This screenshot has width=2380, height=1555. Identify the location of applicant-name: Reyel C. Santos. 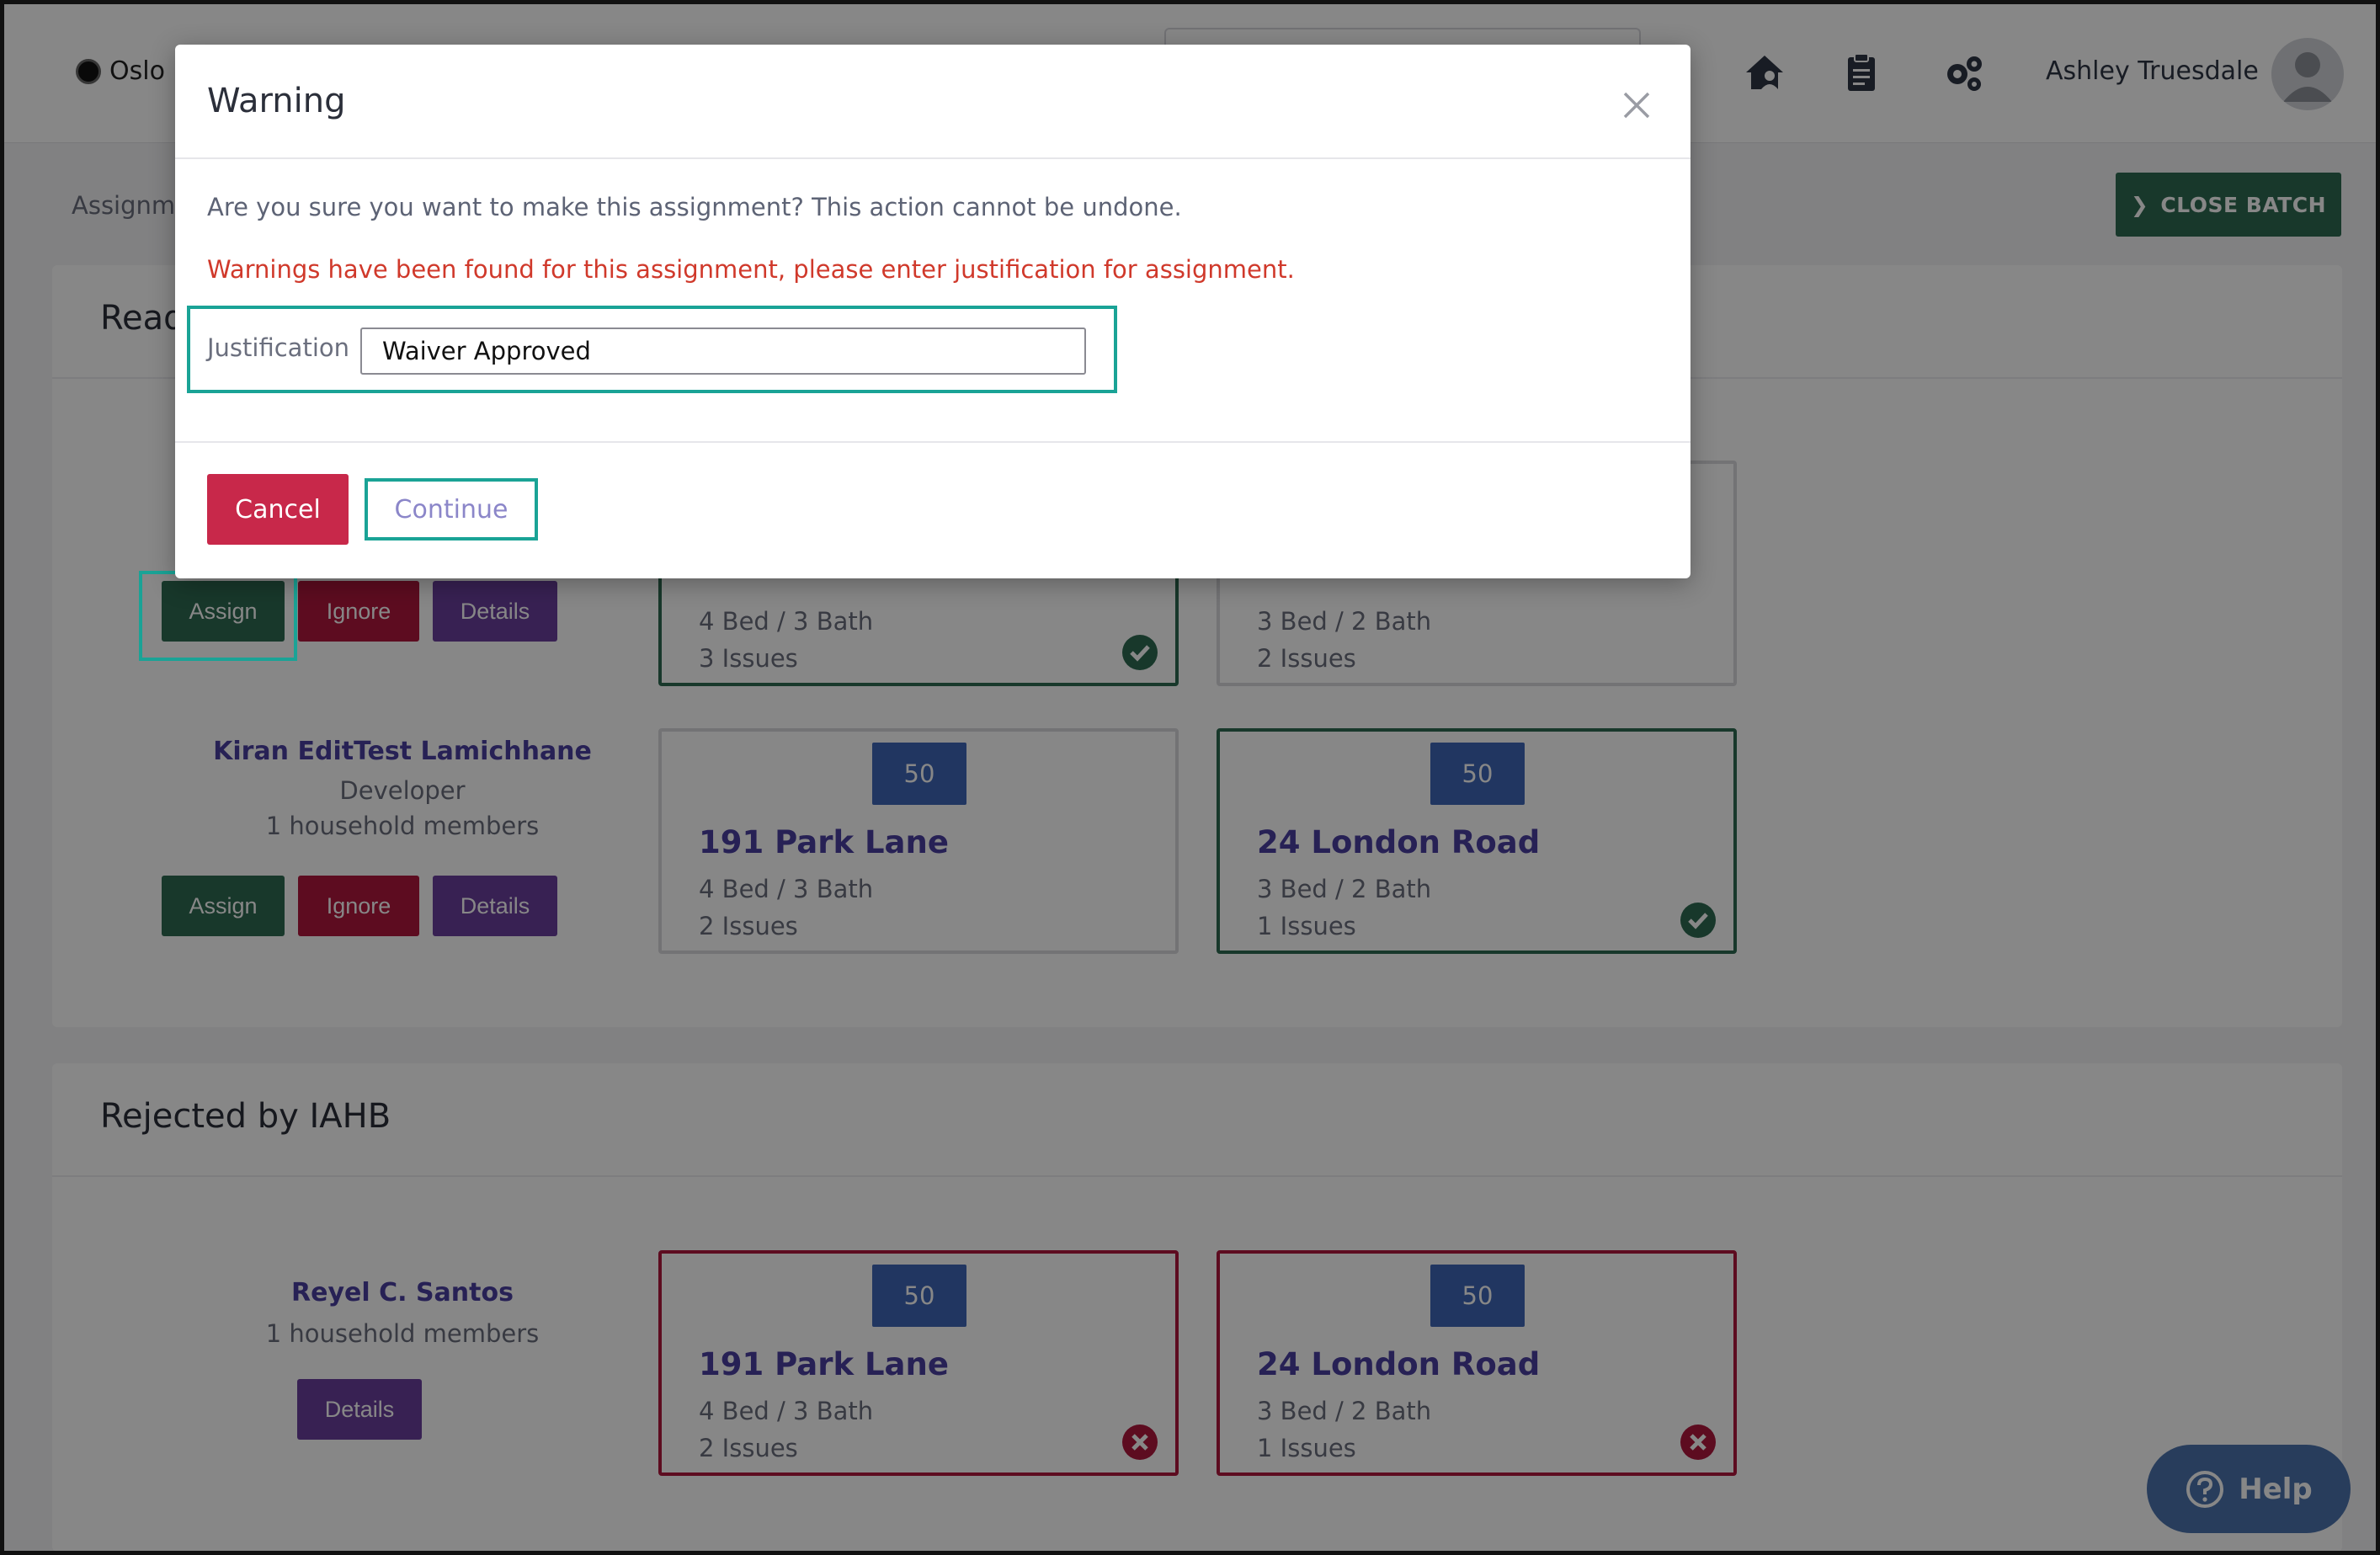
(403, 1292).